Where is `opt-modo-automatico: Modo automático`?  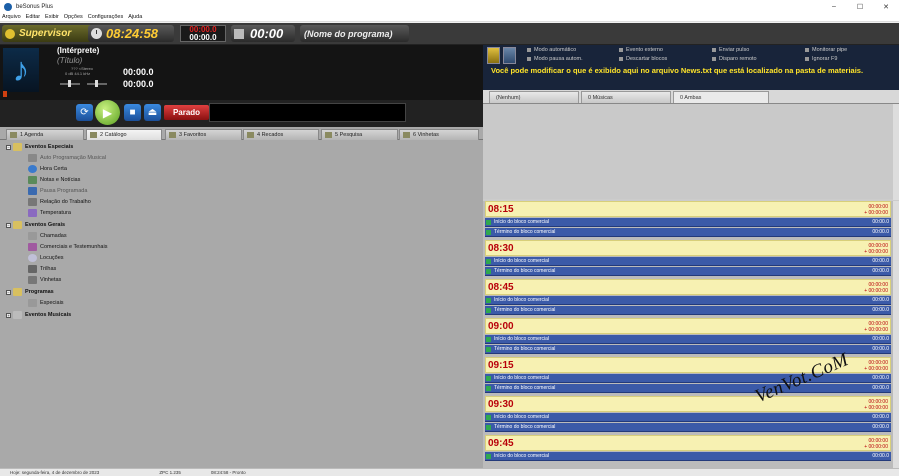
opt-modo-automatico: Modo automático is located at coordinates (551, 50).